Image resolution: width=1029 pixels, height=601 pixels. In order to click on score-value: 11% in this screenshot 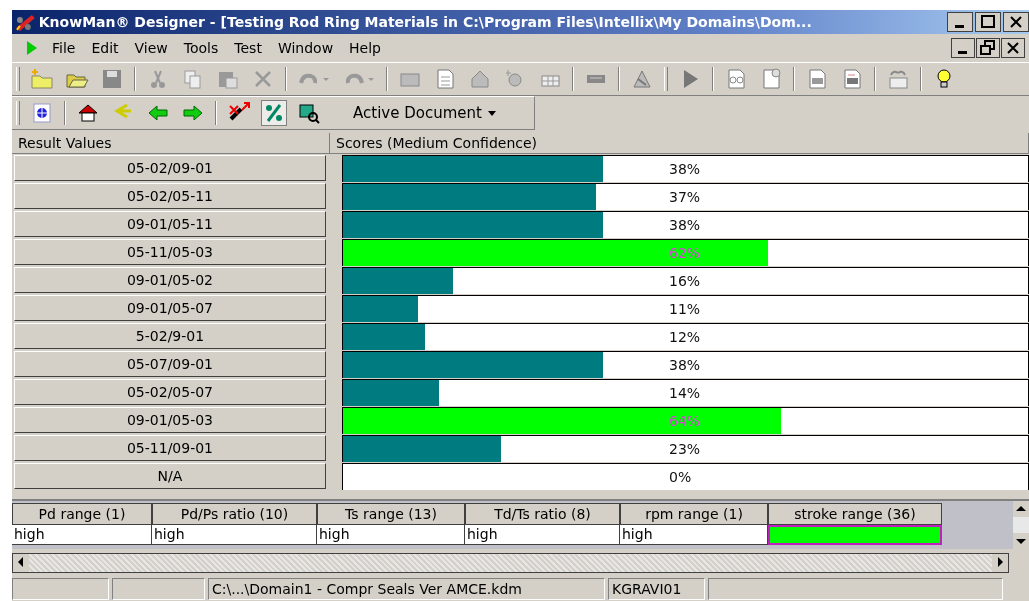, I will do `click(685, 309)`.